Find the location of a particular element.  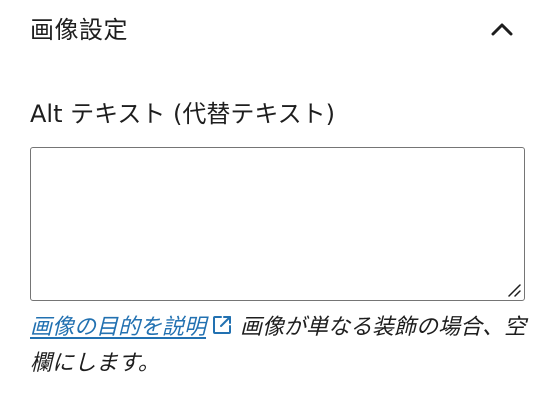

external-link-icon is located at coordinates (222, 325).